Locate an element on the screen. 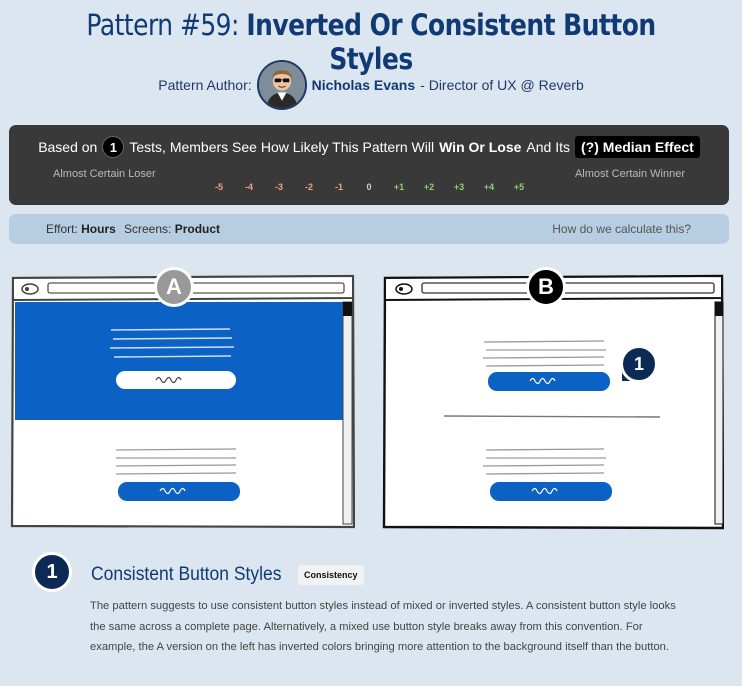 The image size is (742, 686). scale-value: -2 is located at coordinates (308, 187).